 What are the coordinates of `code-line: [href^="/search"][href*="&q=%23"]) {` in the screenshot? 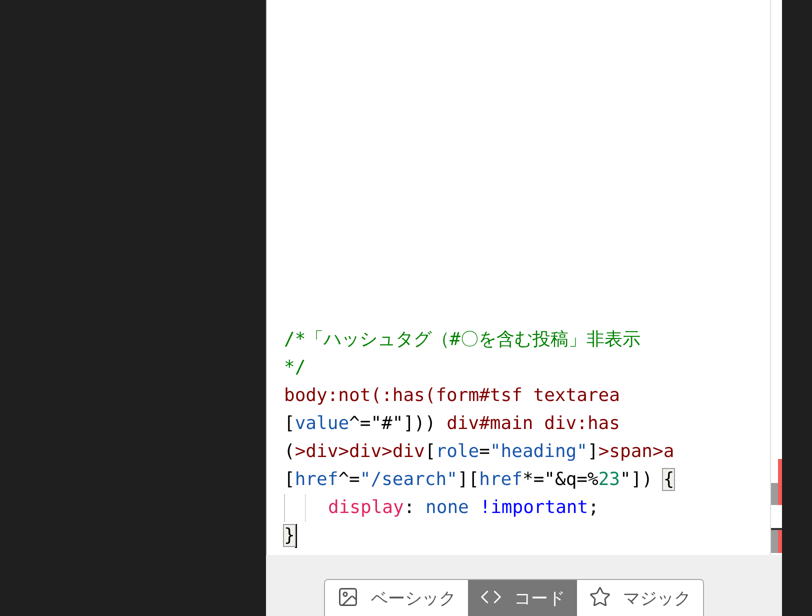 It's located at (479, 480).